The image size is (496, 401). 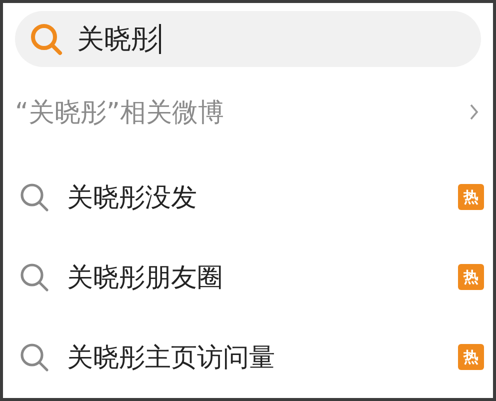 What do you see at coordinates (262, 357) in the screenshot?
I see `suggestion-text: 关晓彤主页访问量` at bounding box center [262, 357].